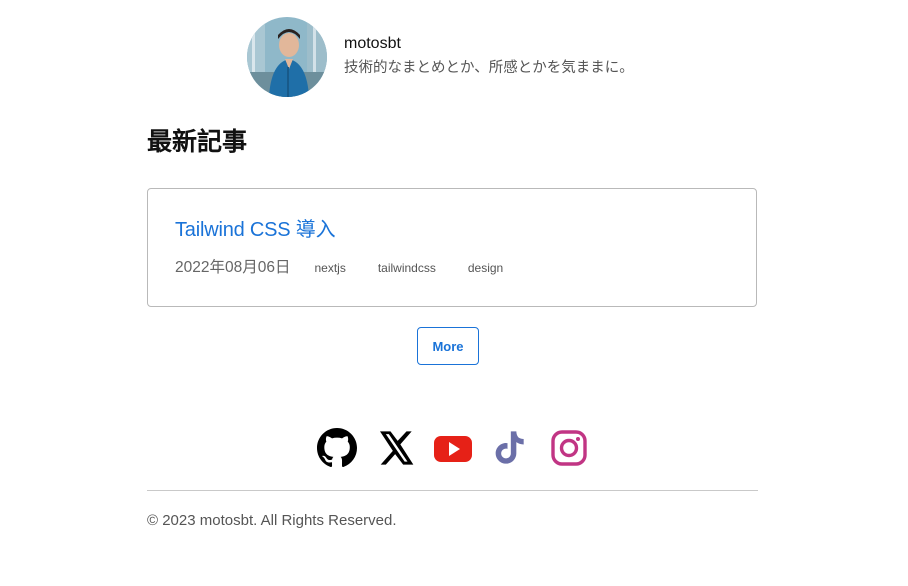 The height and width of the screenshot is (586, 908). I want to click on x-icon, so click(397, 448).